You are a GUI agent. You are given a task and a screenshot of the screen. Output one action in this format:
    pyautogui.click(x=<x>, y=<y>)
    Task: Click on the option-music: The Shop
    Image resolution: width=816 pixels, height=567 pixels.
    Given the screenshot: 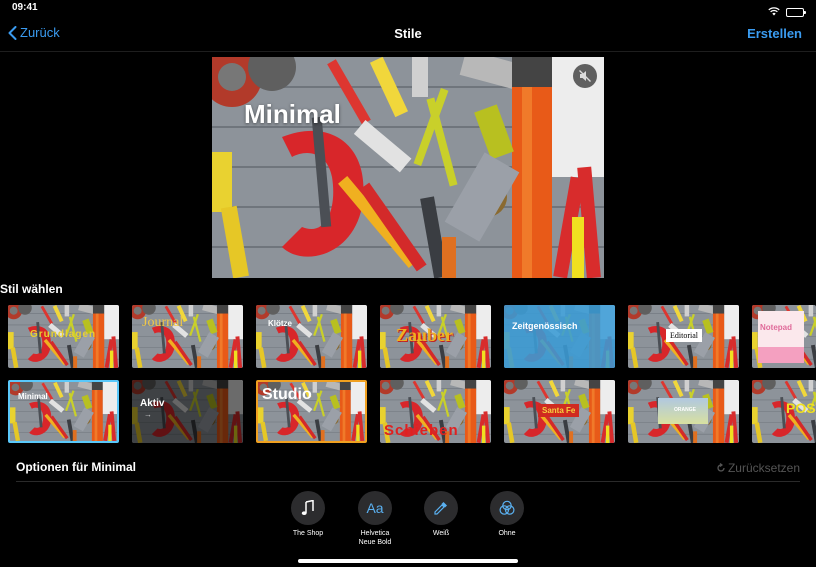 What is the action you would take?
    pyautogui.click(x=308, y=514)
    